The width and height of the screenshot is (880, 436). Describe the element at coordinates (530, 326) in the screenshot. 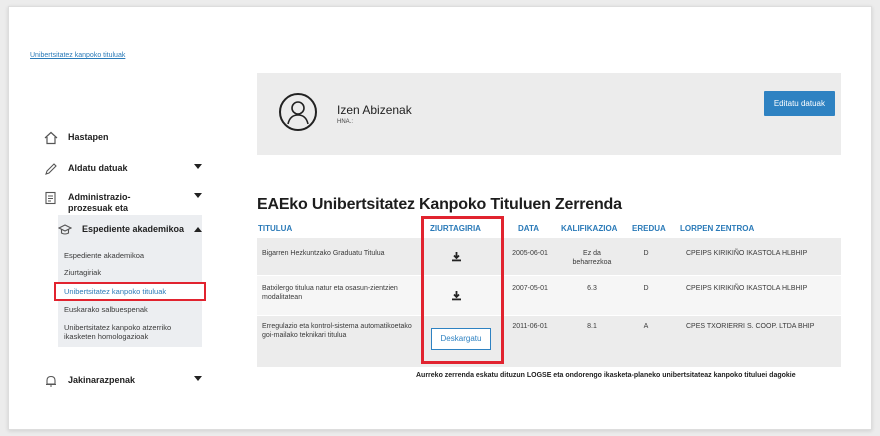

I see `cell-data: 2011-06-01` at that location.